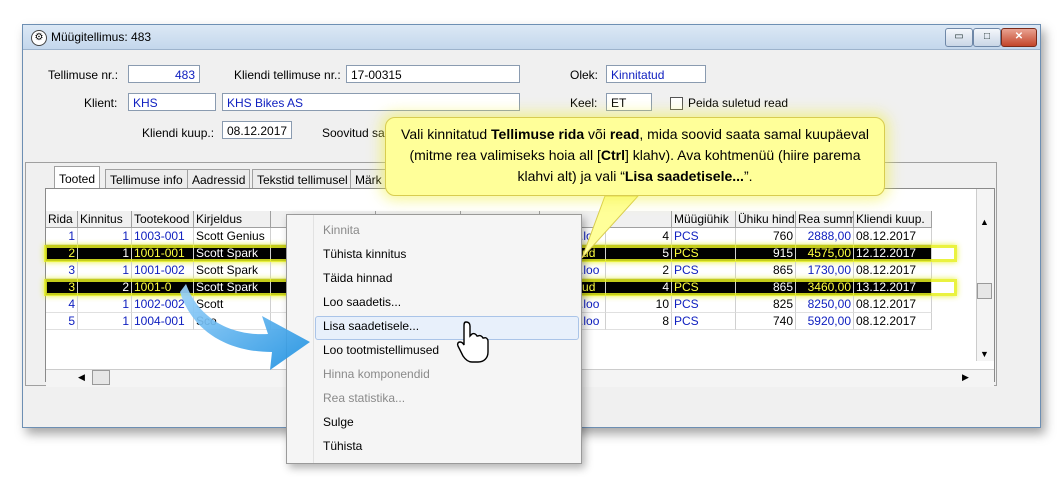 The image size is (1063, 484). Describe the element at coordinates (748, 176) in the screenshot. I see `callout-text-5: ”.` at that location.